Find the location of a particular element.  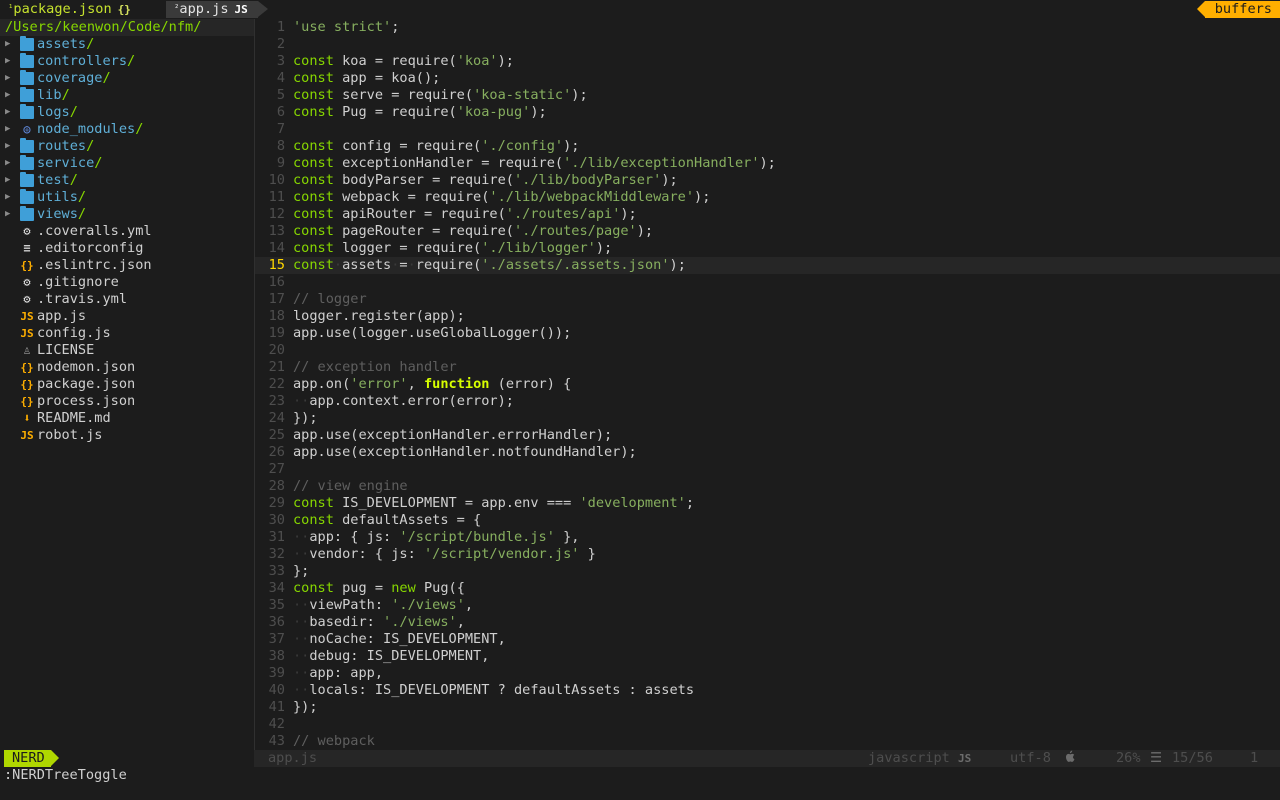

code-line: 20 is located at coordinates (767, 350).